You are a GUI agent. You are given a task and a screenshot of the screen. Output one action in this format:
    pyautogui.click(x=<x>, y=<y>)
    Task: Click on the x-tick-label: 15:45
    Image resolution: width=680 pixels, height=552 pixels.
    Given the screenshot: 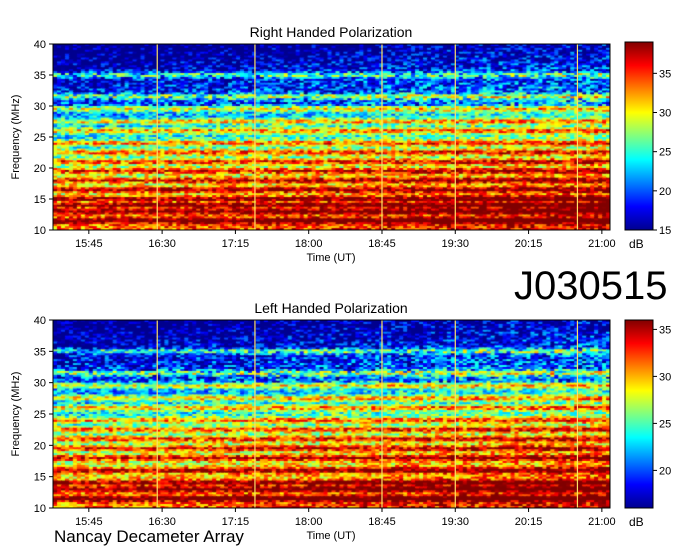 What is the action you would take?
    pyautogui.click(x=89, y=244)
    